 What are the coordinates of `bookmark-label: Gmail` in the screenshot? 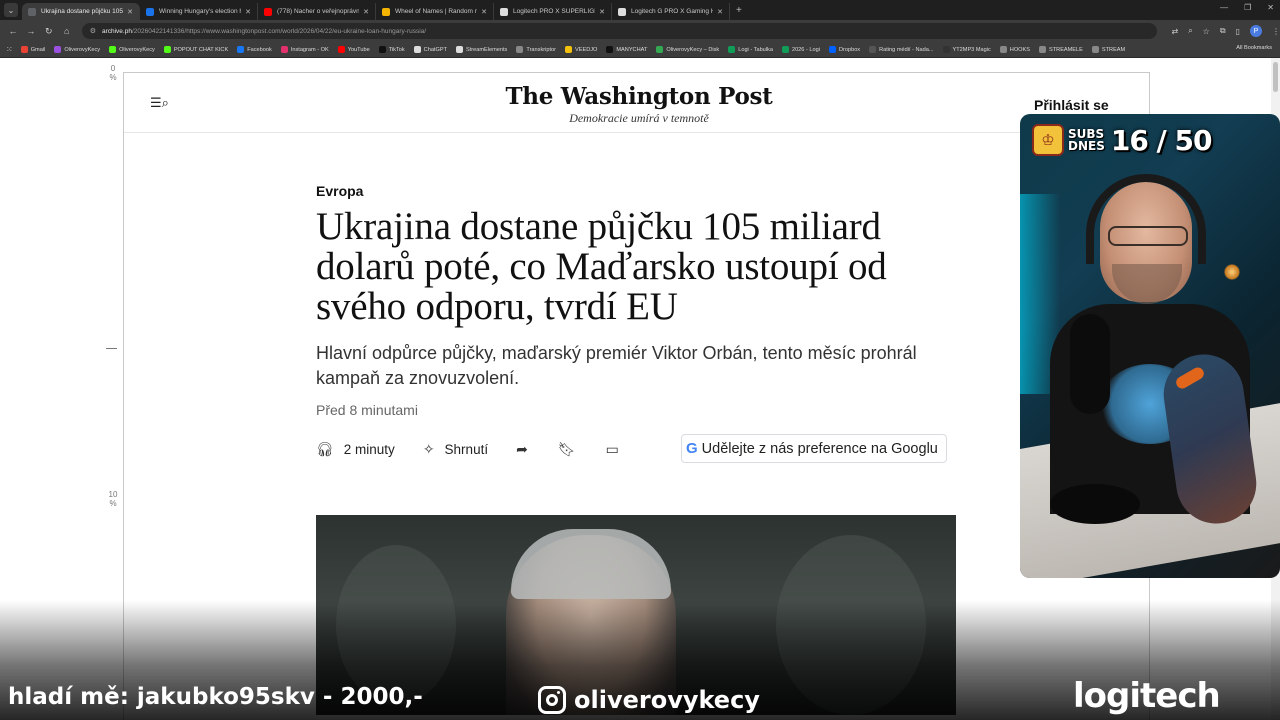 It's located at (38, 49).